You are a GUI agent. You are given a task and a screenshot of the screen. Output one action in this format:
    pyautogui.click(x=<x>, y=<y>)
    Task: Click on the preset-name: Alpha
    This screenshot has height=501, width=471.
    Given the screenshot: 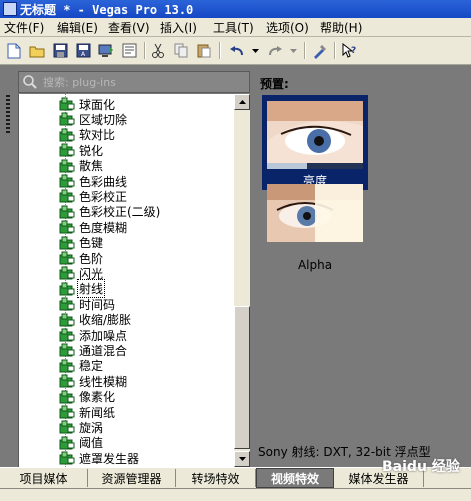 What is the action you would take?
    pyautogui.click(x=315, y=265)
    